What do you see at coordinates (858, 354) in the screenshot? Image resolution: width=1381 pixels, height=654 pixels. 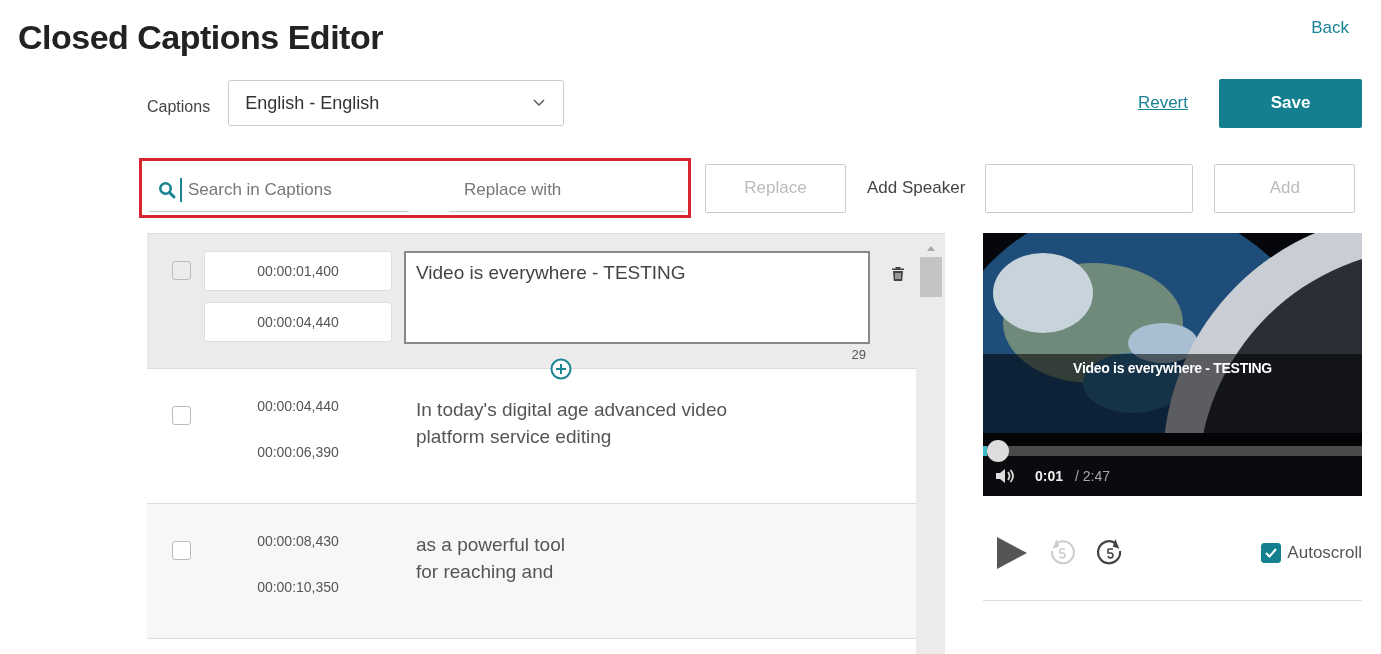 I see `character-count: 29` at bounding box center [858, 354].